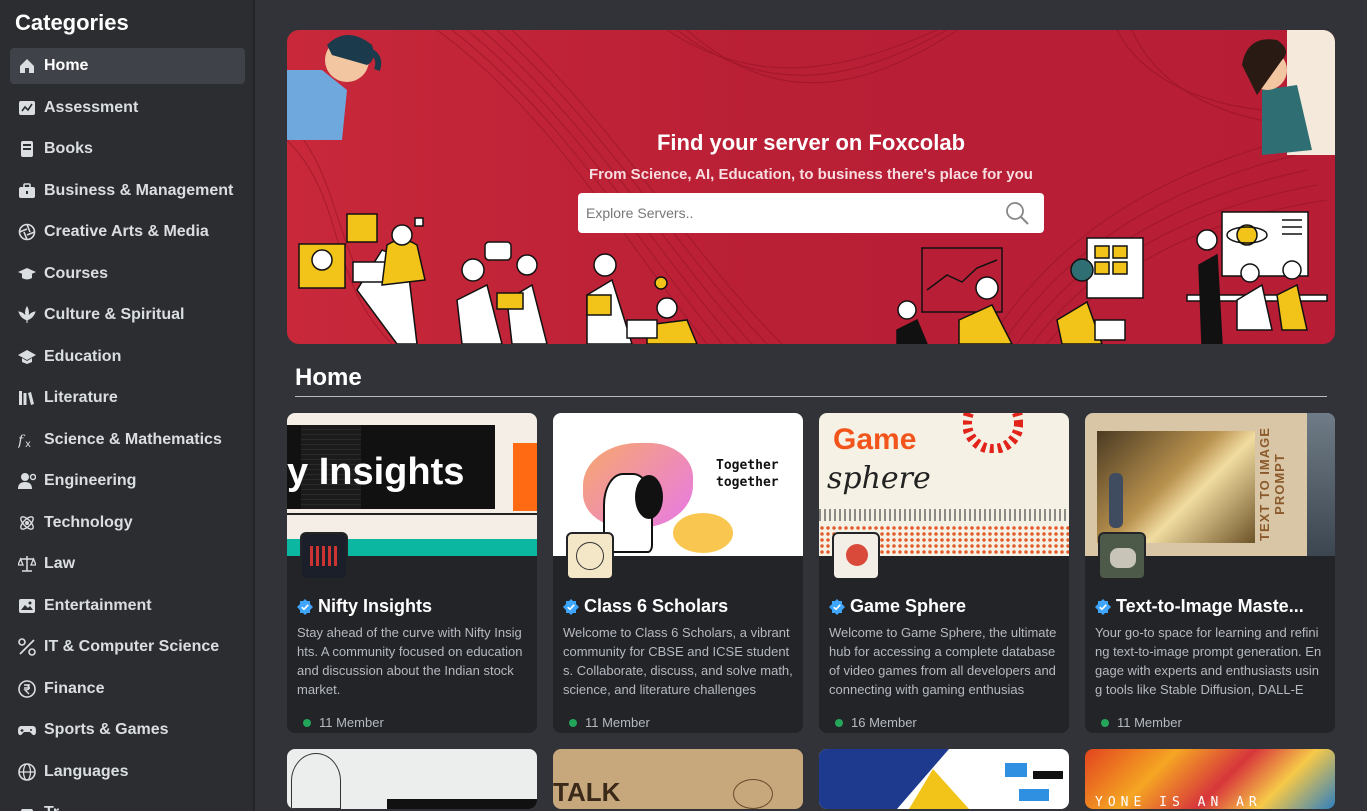 Image resolution: width=1367 pixels, height=811 pixels. What do you see at coordinates (127, 66) in the screenshot?
I see `sidebar-item-home: Home` at bounding box center [127, 66].